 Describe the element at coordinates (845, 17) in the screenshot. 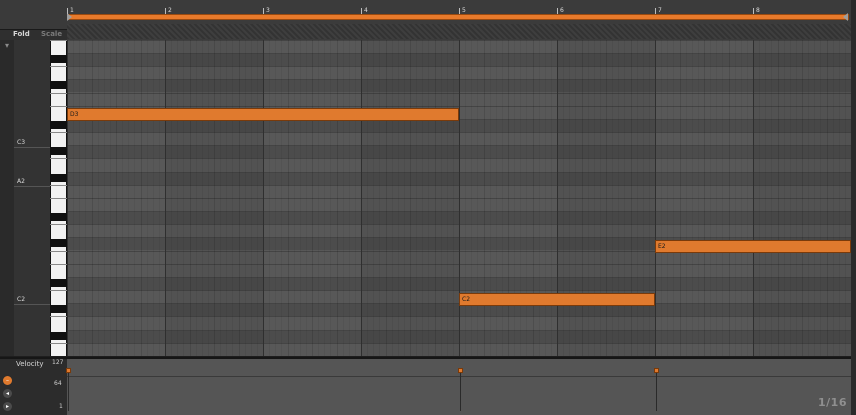

I see `loop-end-marker-icon` at that location.